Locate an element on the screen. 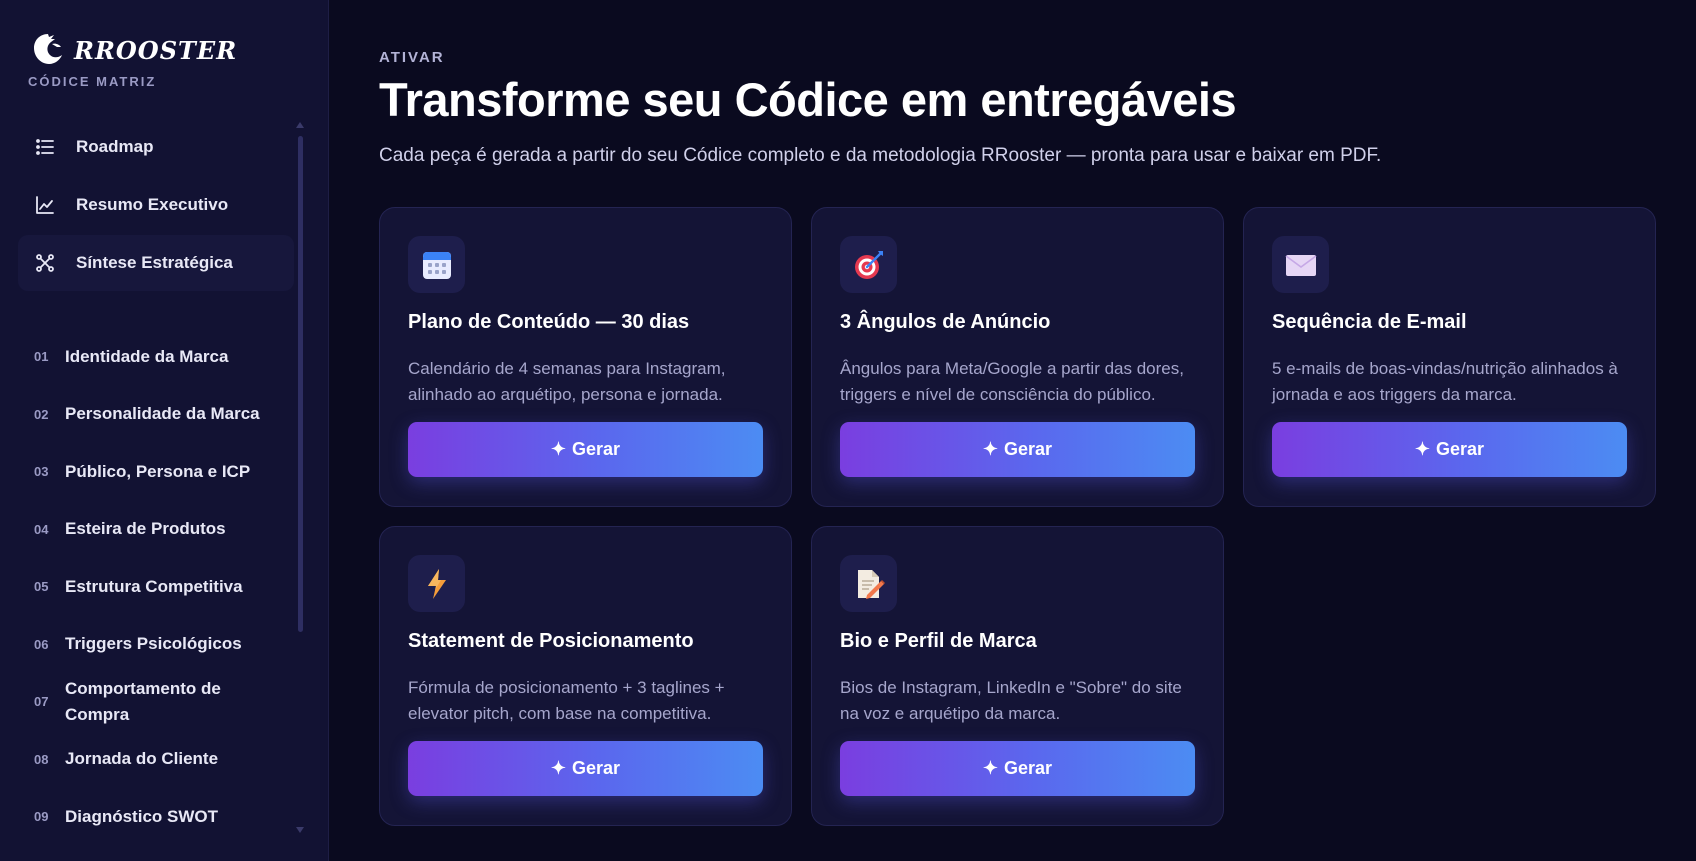 This screenshot has height=861, width=1696. nav-label-sintese-estrategica: Síntese Estratégica is located at coordinates (154, 262).